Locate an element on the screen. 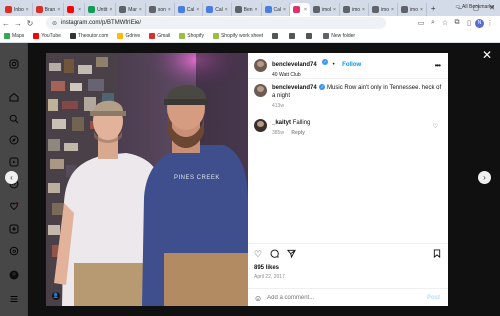  bookmark-item: New folder is located at coordinates (339, 36).